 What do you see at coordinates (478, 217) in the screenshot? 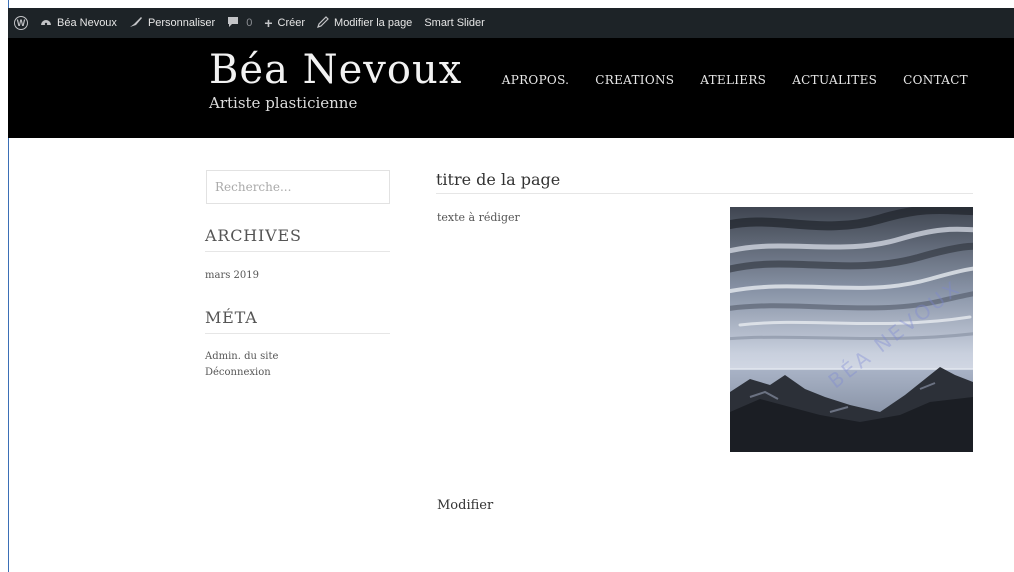
I see `page-body-text: texte à rédiger` at bounding box center [478, 217].